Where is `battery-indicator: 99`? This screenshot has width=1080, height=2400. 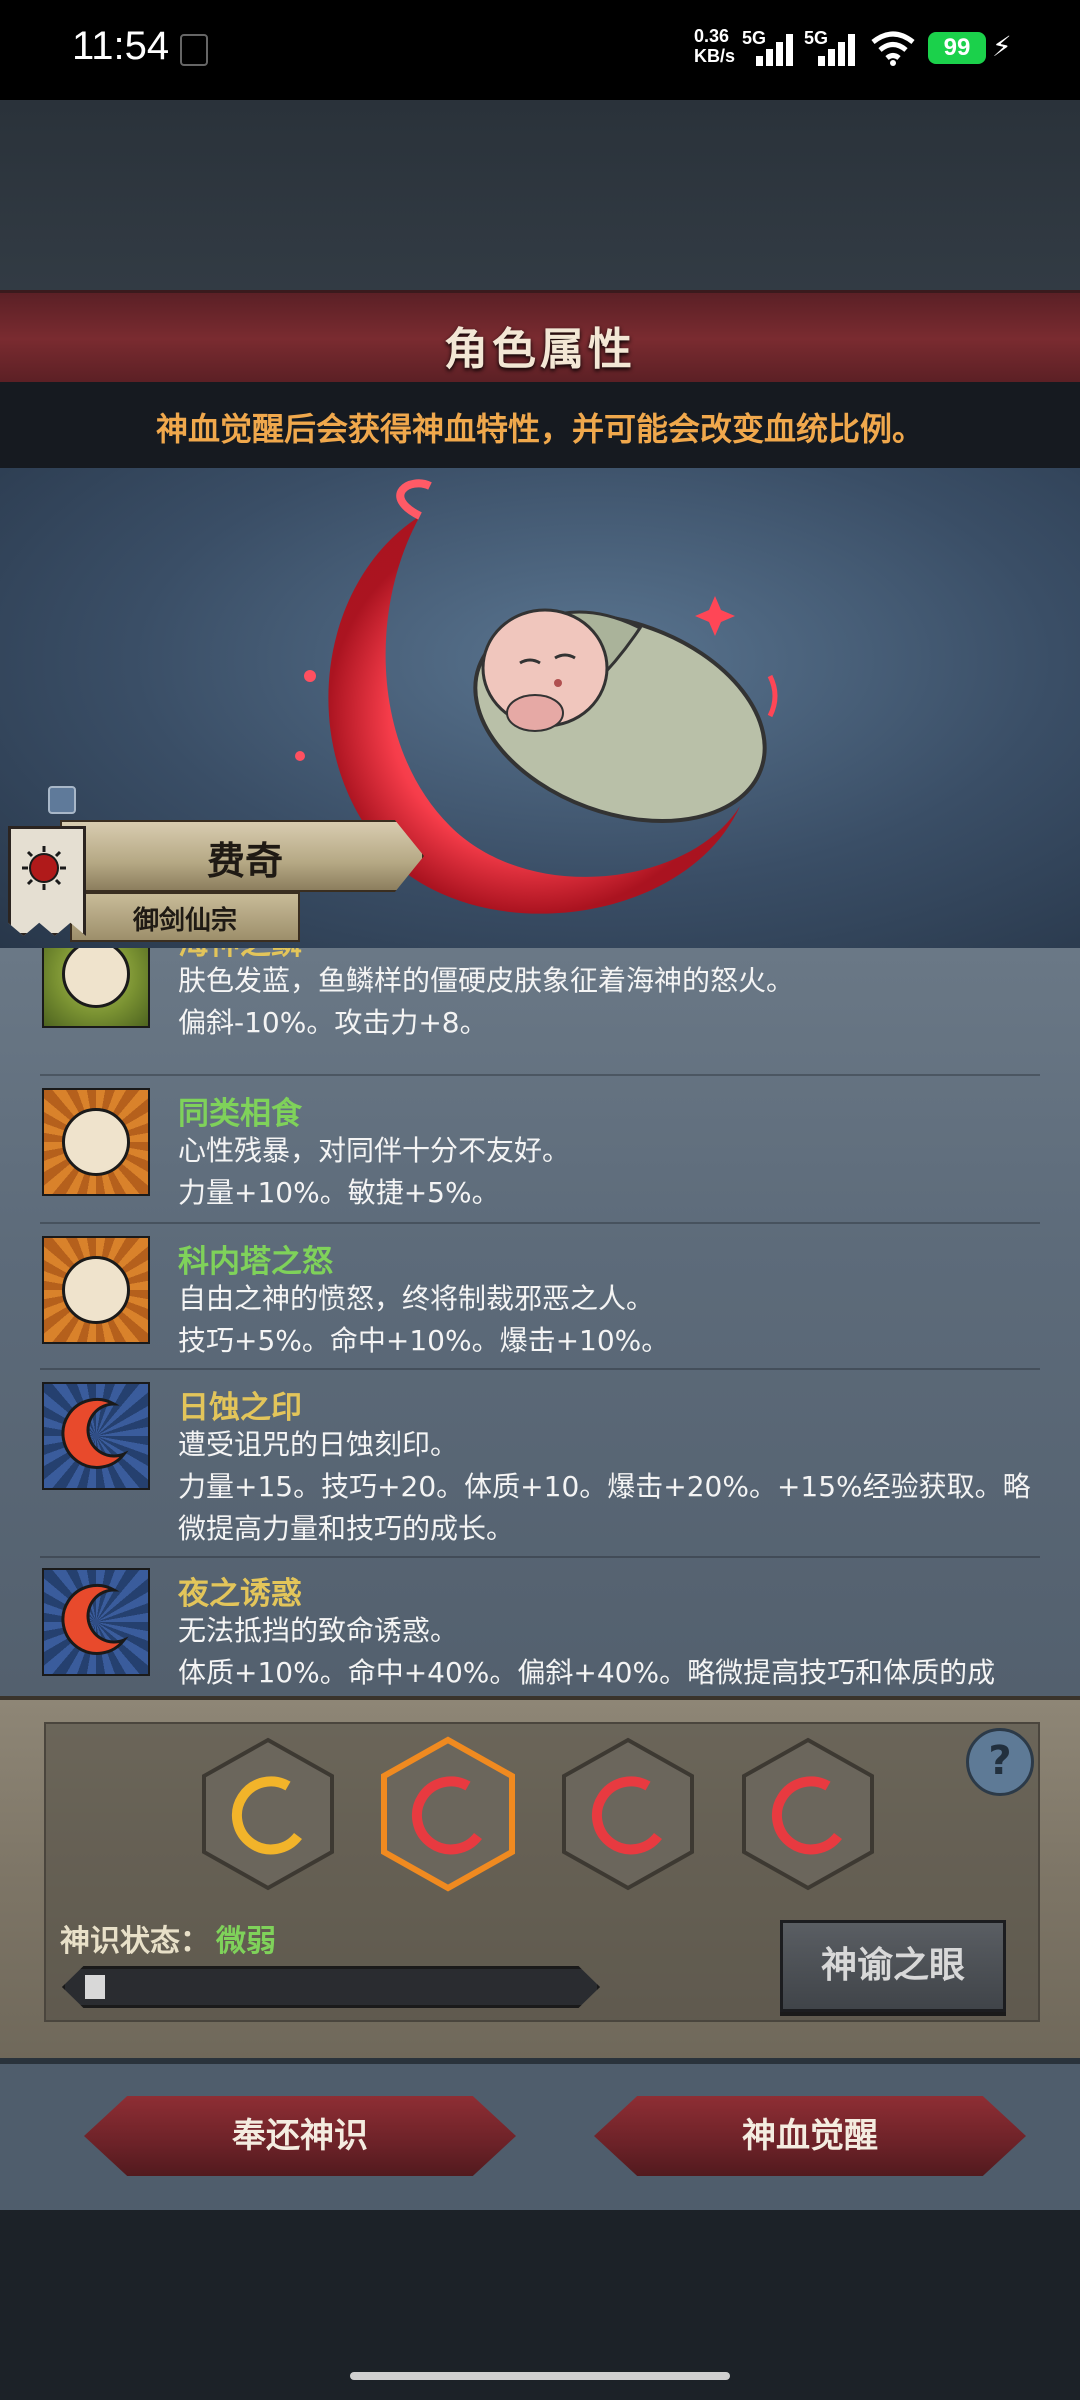
battery-indicator: 99 is located at coordinates (957, 48).